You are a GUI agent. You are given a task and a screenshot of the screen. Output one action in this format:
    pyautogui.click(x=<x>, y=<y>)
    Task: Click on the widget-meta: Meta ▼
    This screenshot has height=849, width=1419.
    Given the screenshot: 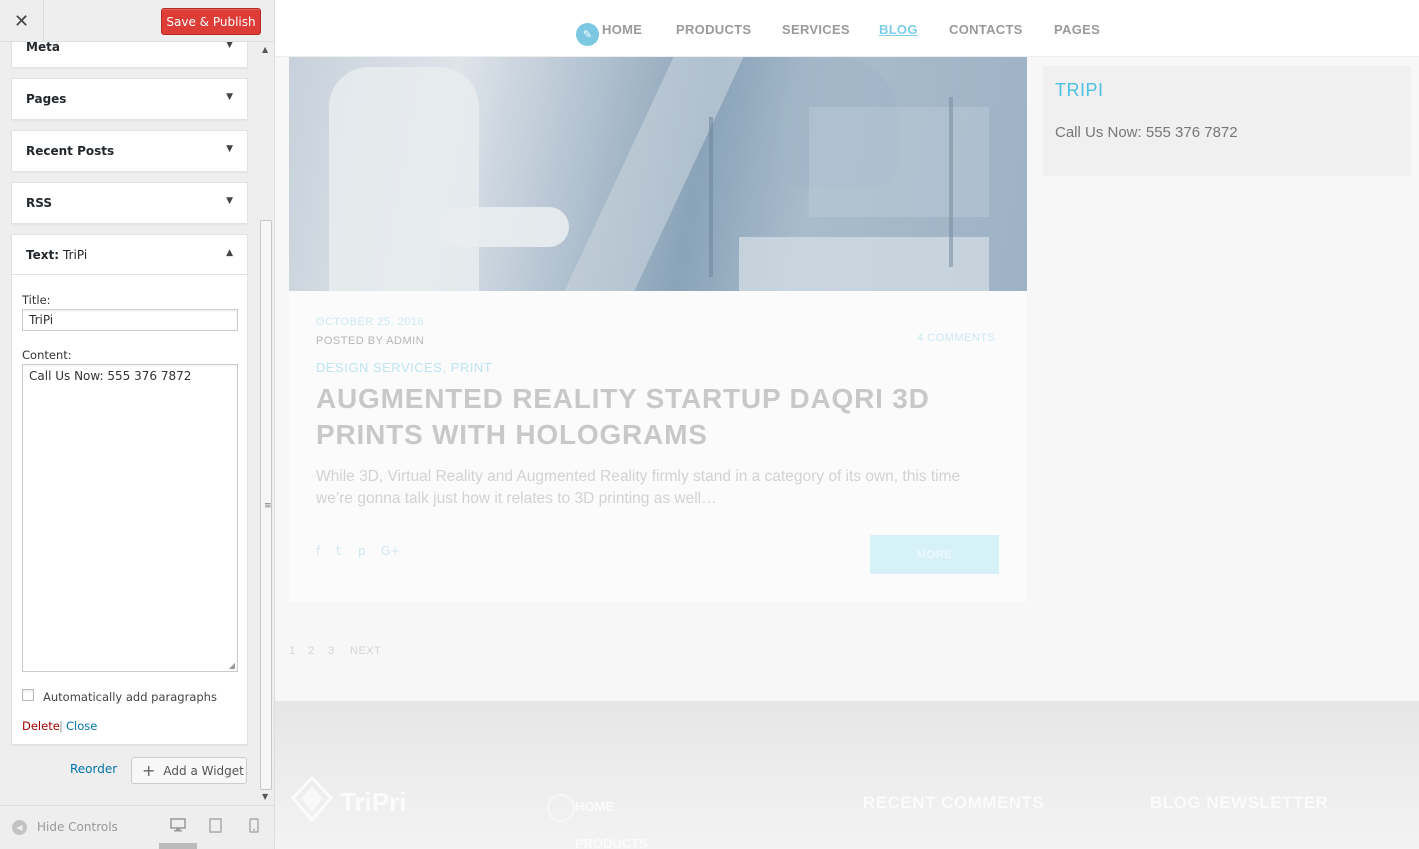 What is the action you would take?
    pyautogui.click(x=129, y=55)
    